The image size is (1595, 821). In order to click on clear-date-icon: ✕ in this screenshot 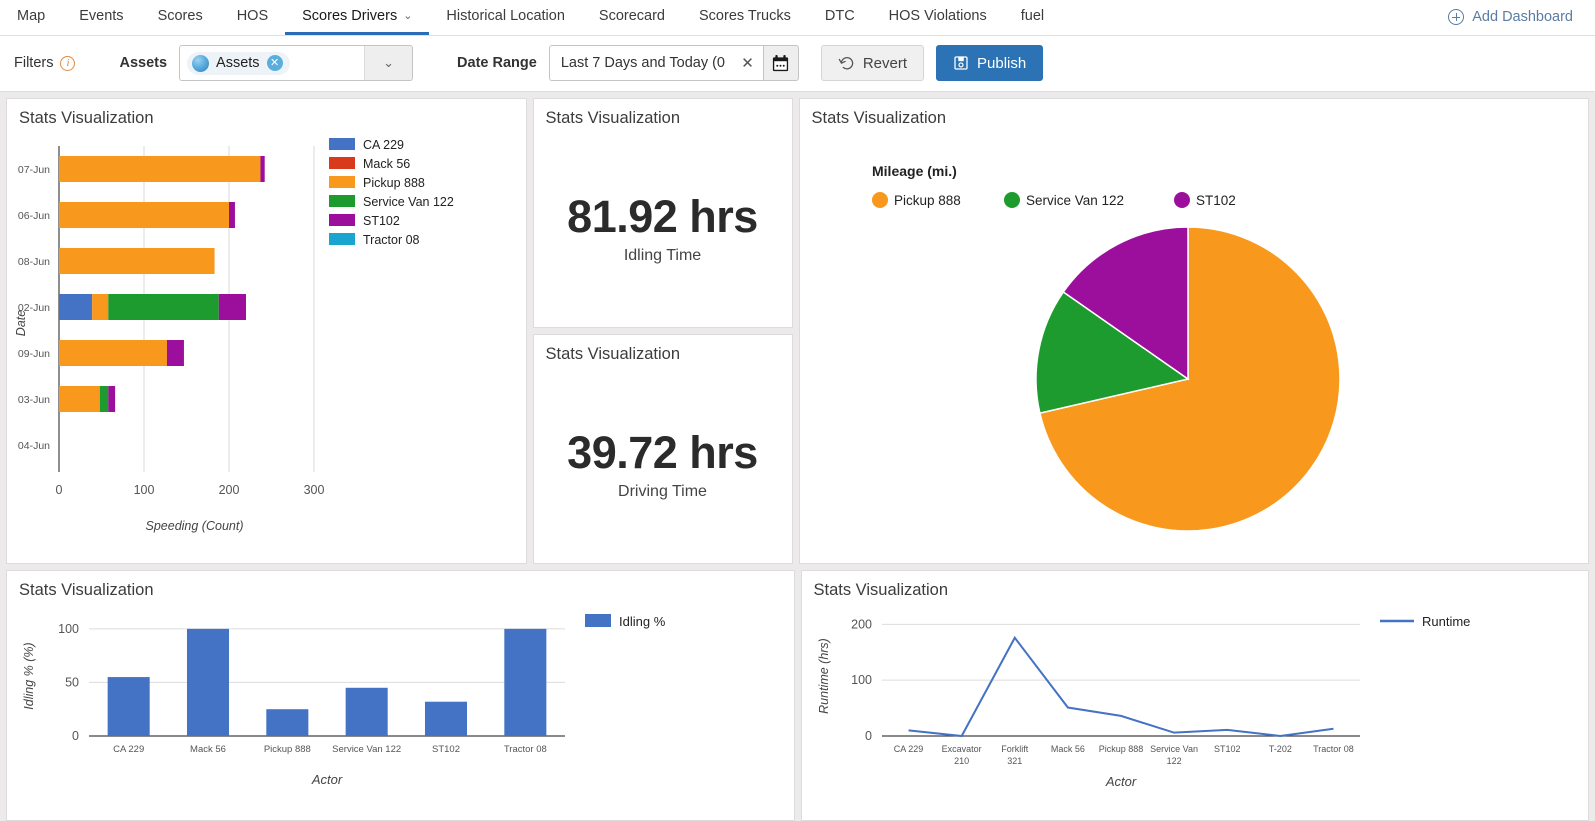, I will do `click(747, 63)`.